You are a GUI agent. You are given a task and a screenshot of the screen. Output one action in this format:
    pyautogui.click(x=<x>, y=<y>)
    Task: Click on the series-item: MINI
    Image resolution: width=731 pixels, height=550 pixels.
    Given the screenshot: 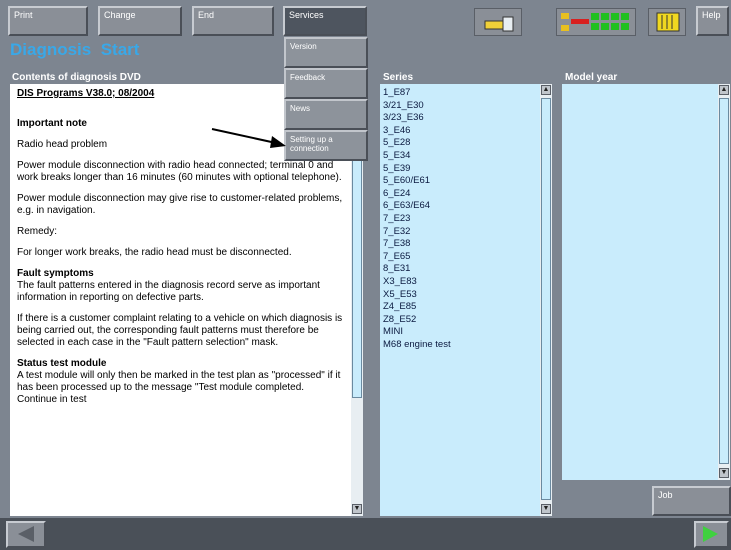 What is the action you would take?
    pyautogui.click(x=460, y=332)
    